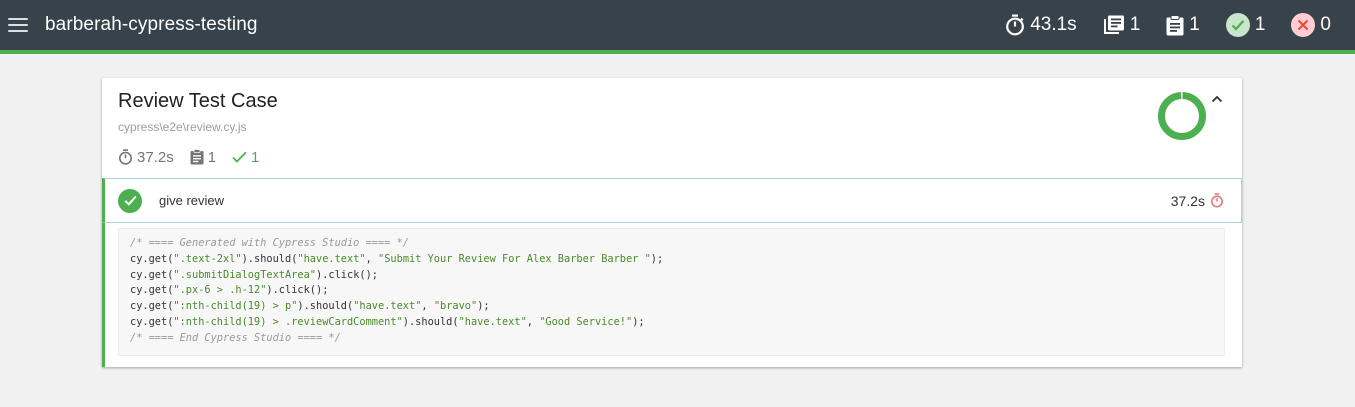 This screenshot has height=407, width=1355. Describe the element at coordinates (188, 157) in the screenshot. I see `suite-summary: 37.2s 1 1` at that location.